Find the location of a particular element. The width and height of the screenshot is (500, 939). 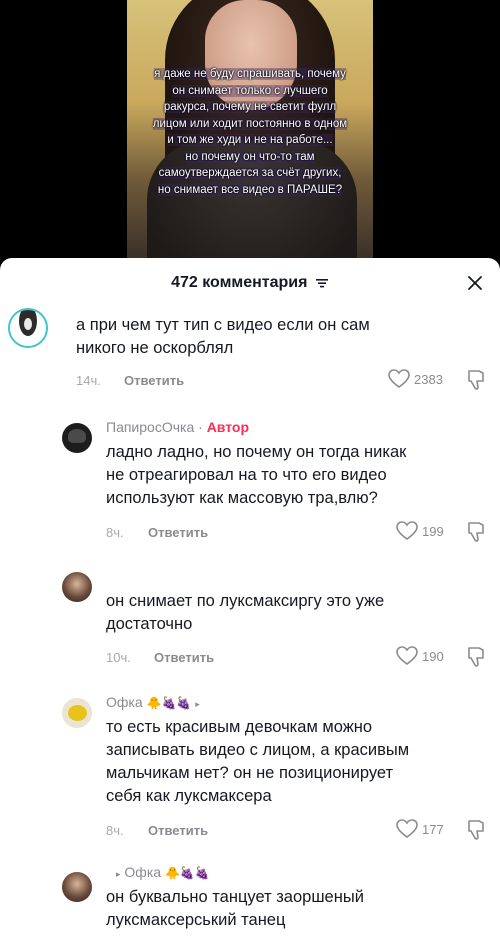

comment-text: он снимает по луксмаксиргу это уже is located at coordinates (245, 601).